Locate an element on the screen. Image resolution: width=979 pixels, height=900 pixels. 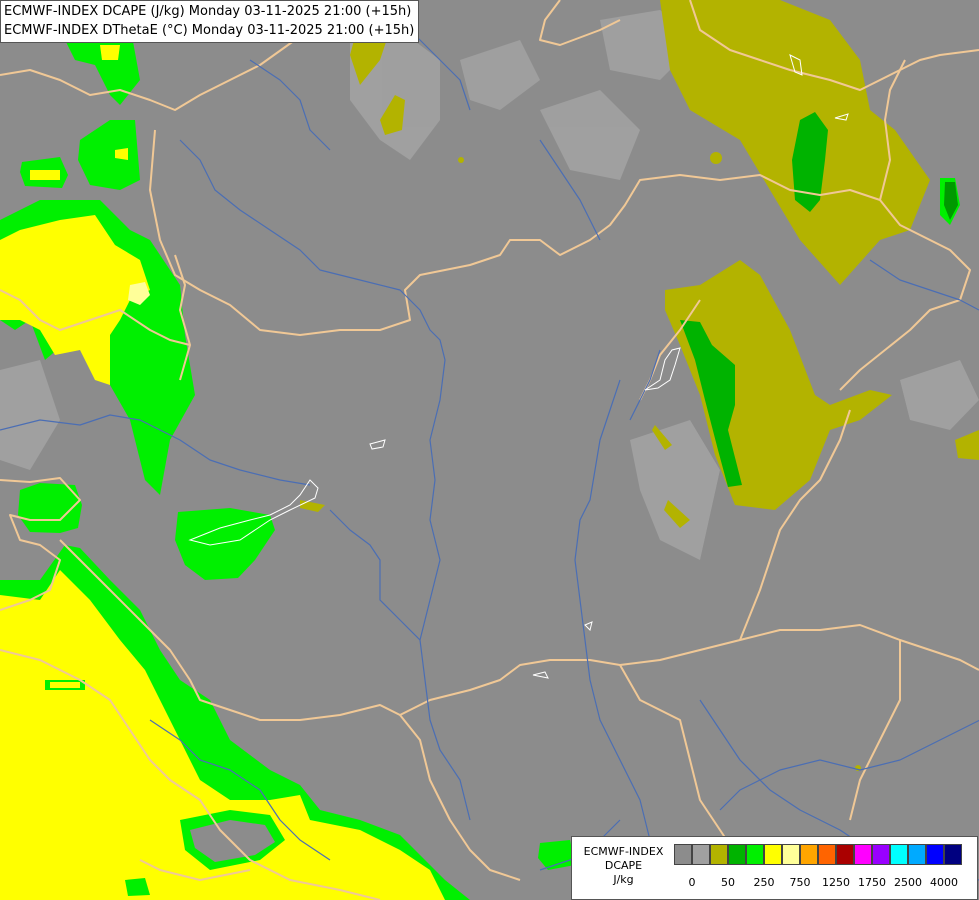
legend-tick-label: 750 is located at coordinates (800, 882).